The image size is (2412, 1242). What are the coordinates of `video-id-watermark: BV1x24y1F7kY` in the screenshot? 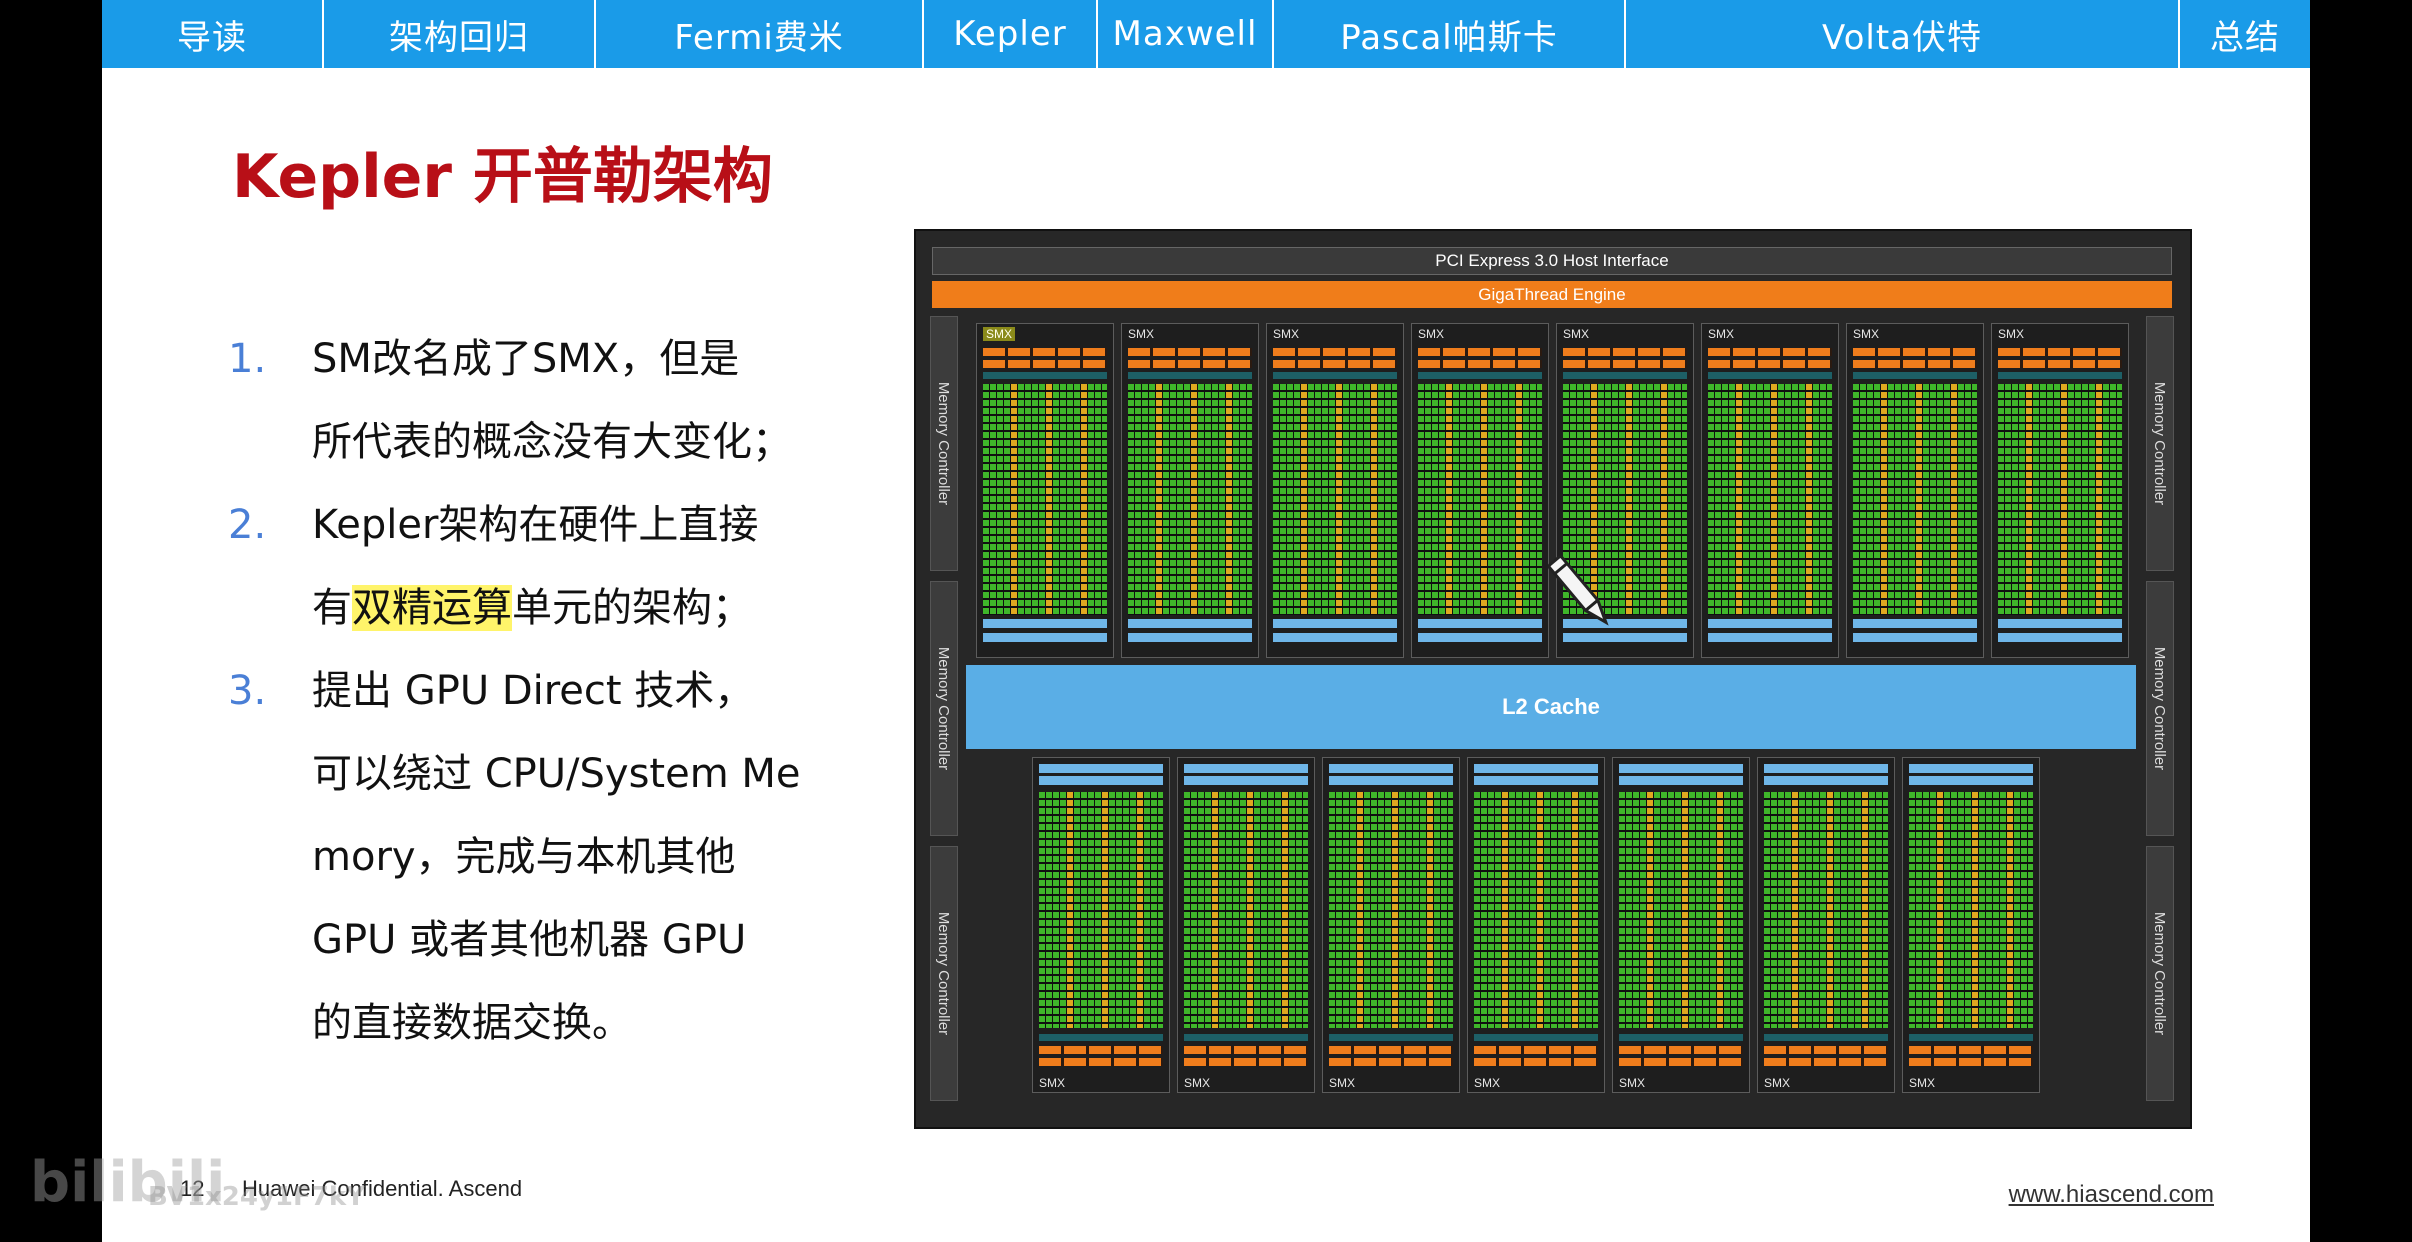 It's located at (256, 1197).